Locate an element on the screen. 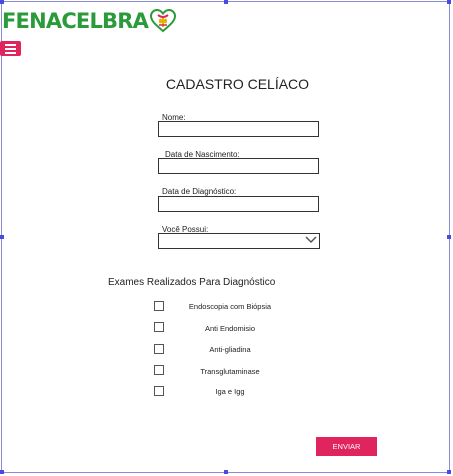 The image size is (453, 476). name-input is located at coordinates (238, 129).